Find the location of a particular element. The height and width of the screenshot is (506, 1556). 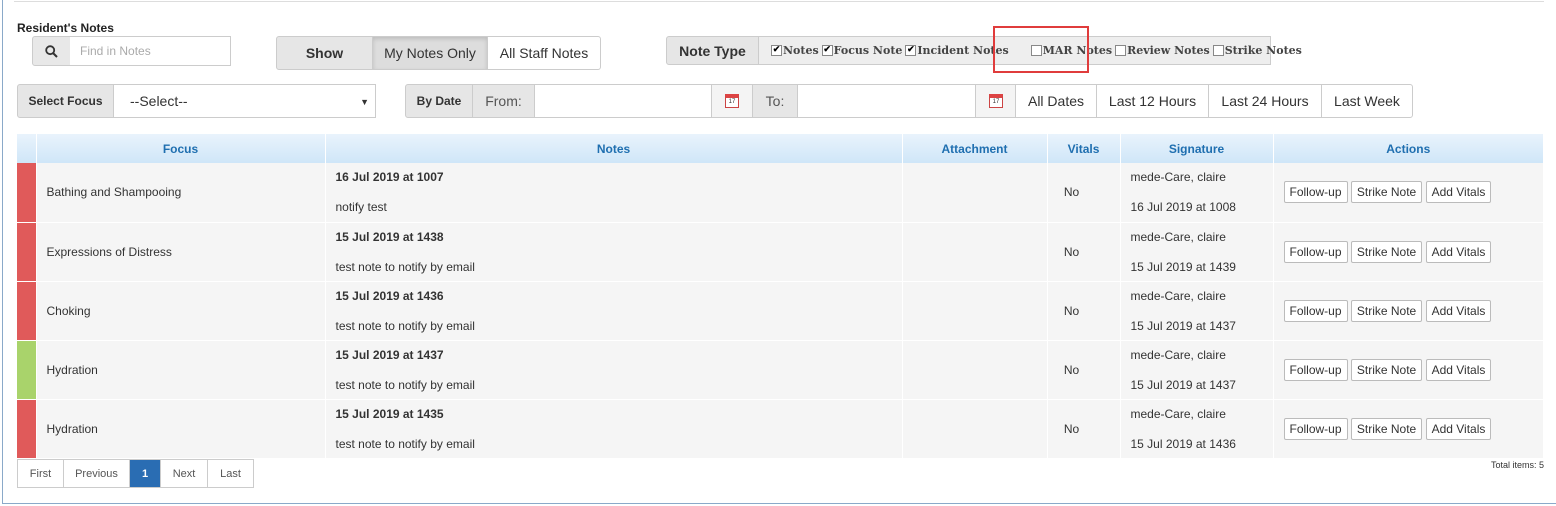

section-title: Resident's Notes is located at coordinates (65, 28).